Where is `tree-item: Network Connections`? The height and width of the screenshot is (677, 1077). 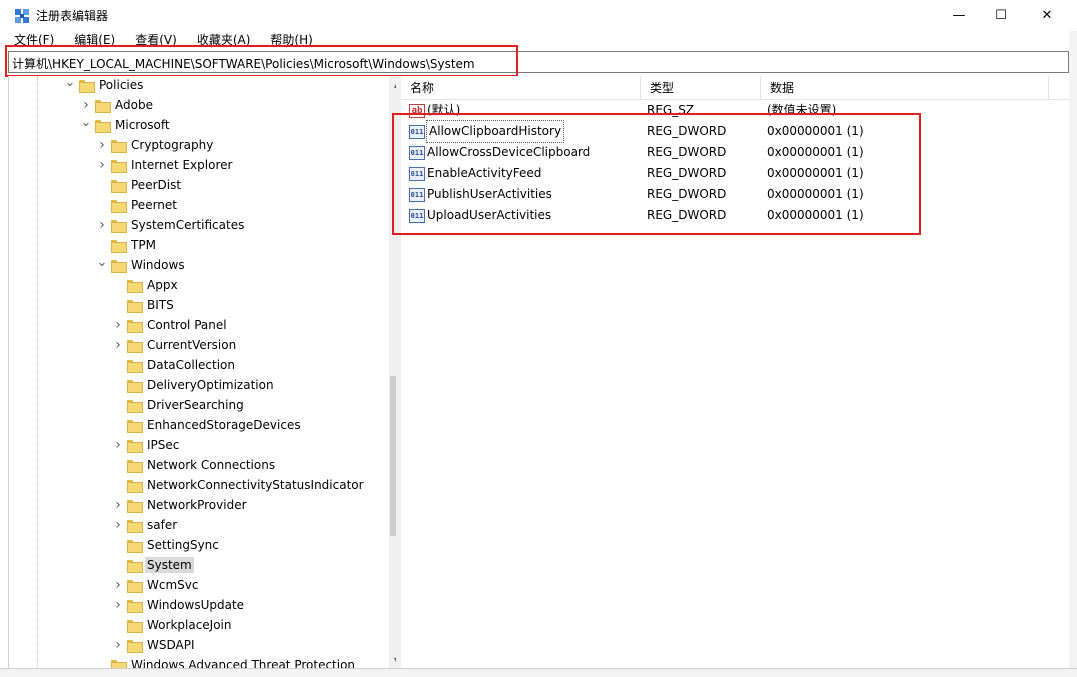
tree-item: Network Connections is located at coordinates (194, 465).